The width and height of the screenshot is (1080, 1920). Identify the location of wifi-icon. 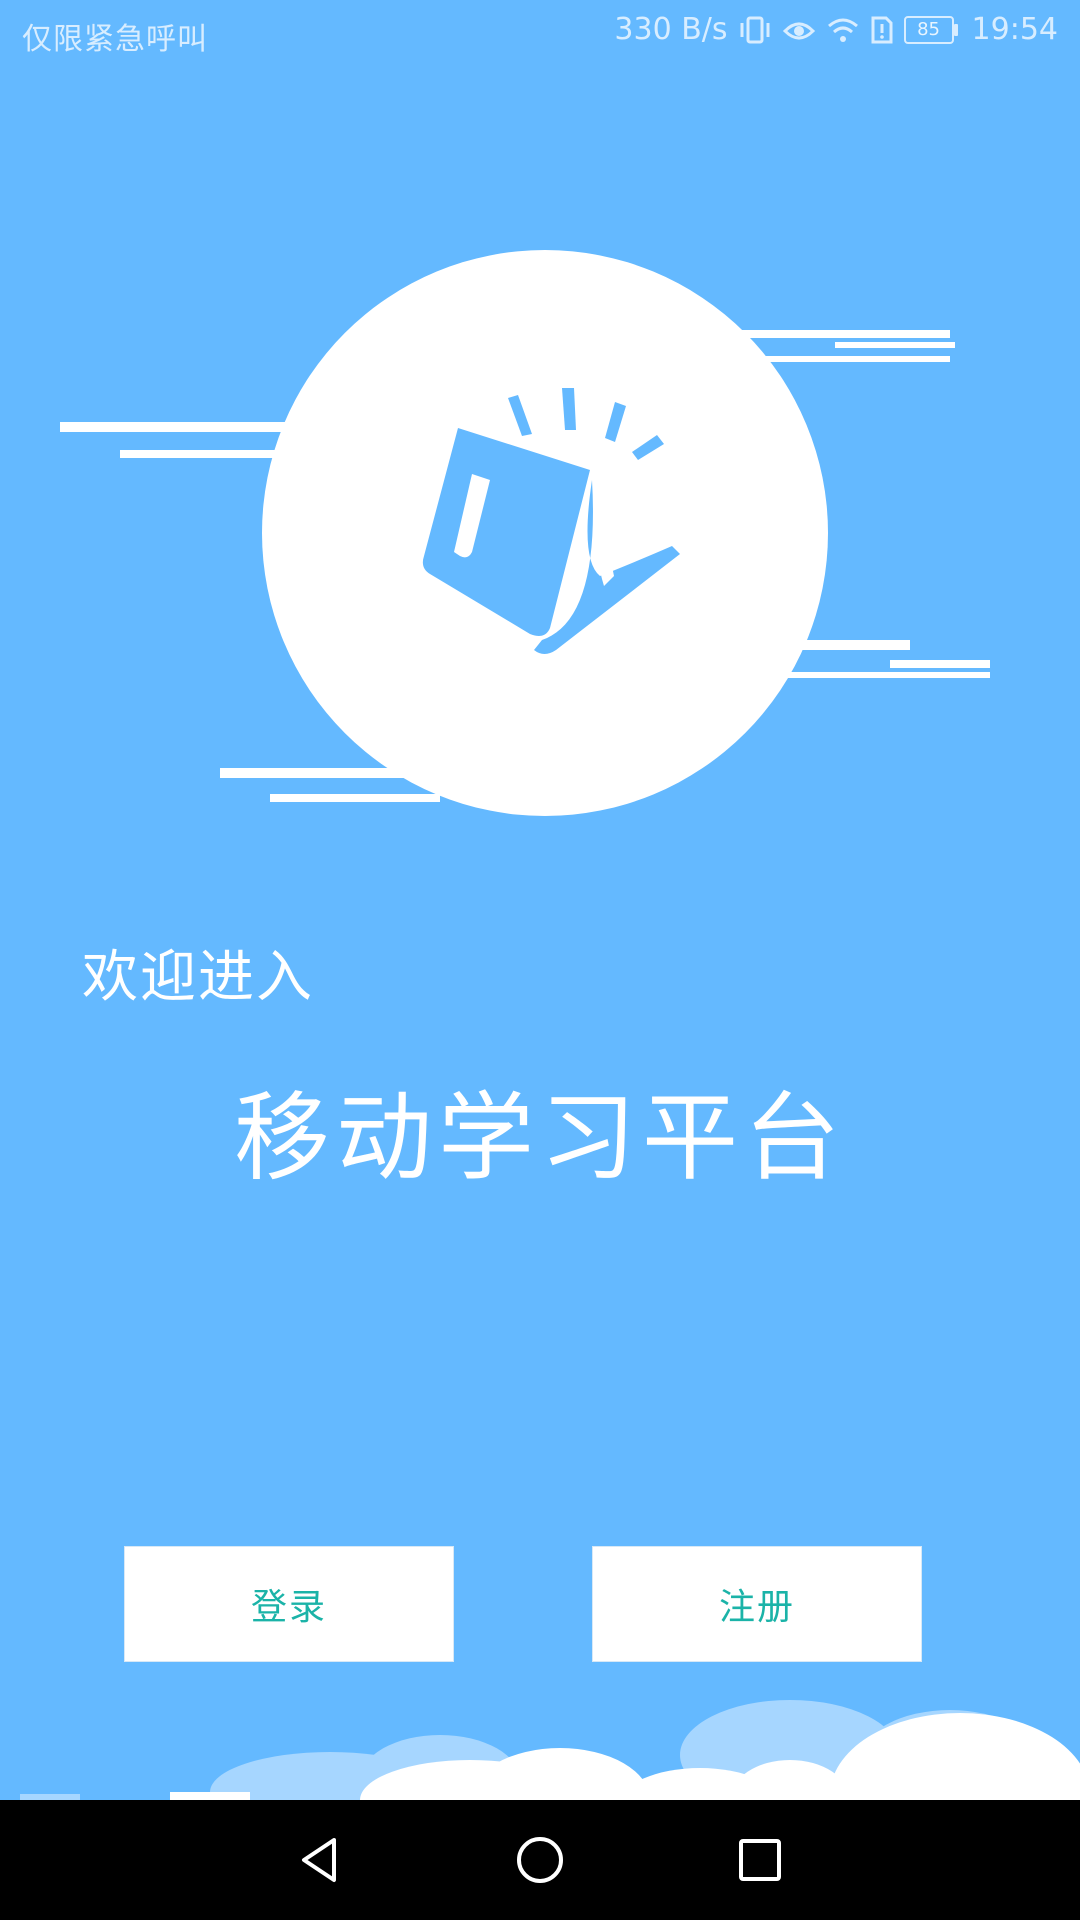
(843, 30).